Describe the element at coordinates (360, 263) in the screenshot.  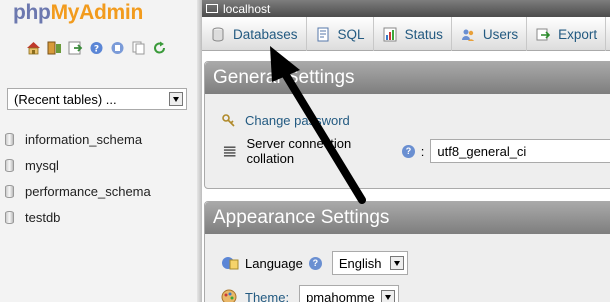
I see `language-value: English` at that location.